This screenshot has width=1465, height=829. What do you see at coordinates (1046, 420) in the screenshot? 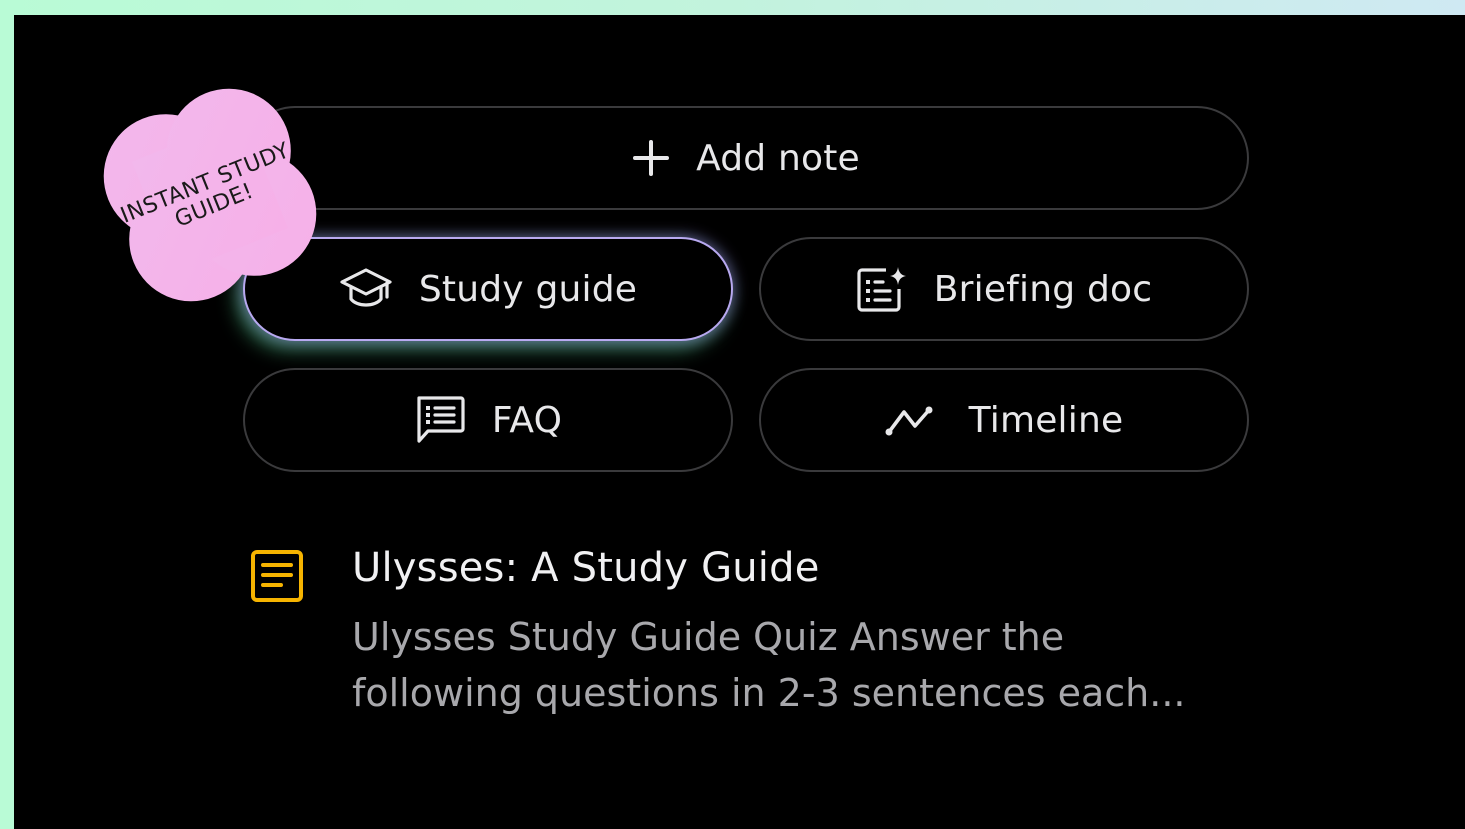
I see `timeline-label: Timeline` at bounding box center [1046, 420].